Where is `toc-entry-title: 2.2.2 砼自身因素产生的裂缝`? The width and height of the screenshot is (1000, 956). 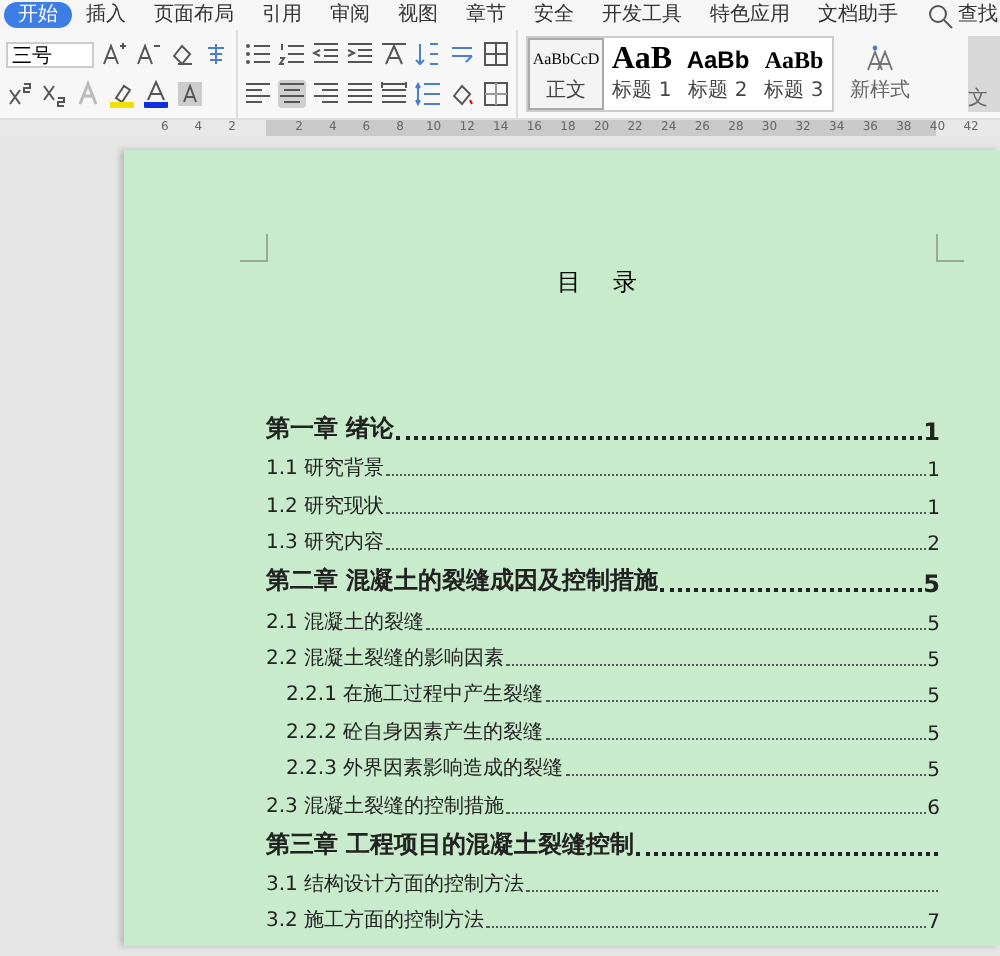
toc-entry-title: 2.2.2 砼自身因素产生的裂缝 is located at coordinates (415, 731).